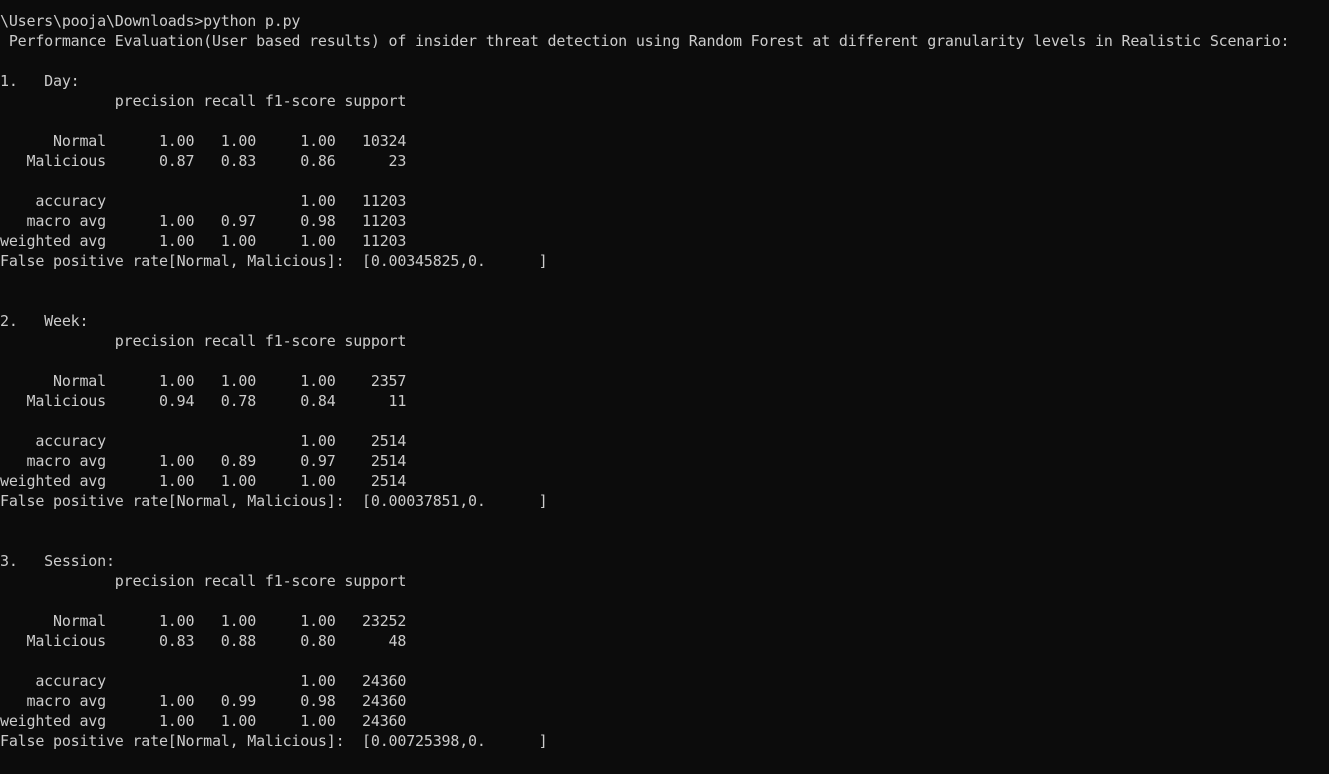 The image size is (1329, 774). Describe the element at coordinates (57, 561) in the screenshot. I see `section-title-session: 3. Session:` at that location.